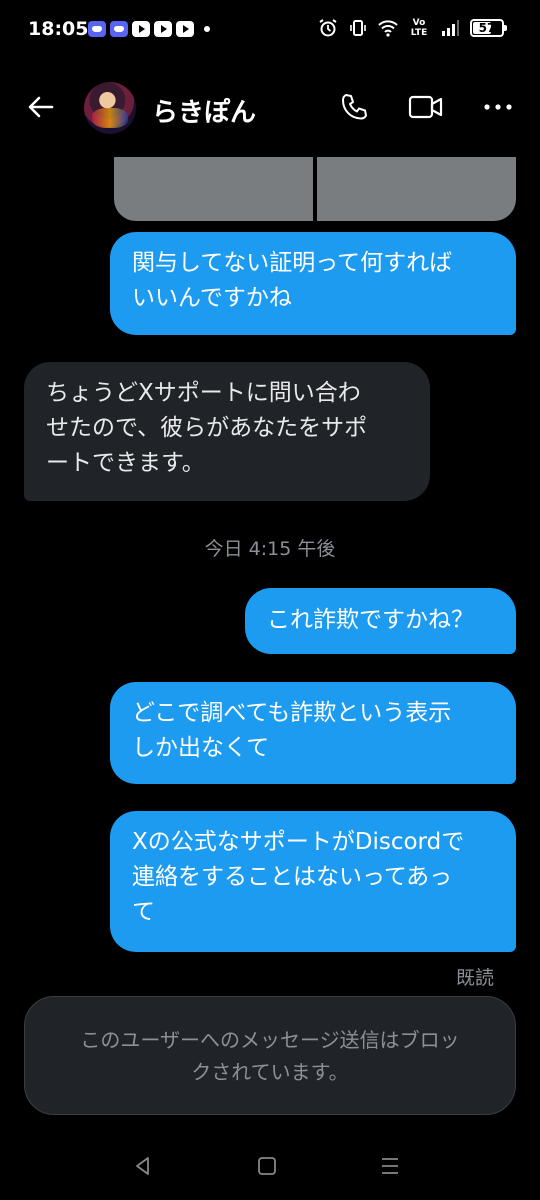 The height and width of the screenshot is (1200, 540). I want to click on outgoing-message: 関与してない証明って何すれば いいんですかね, so click(313, 283).